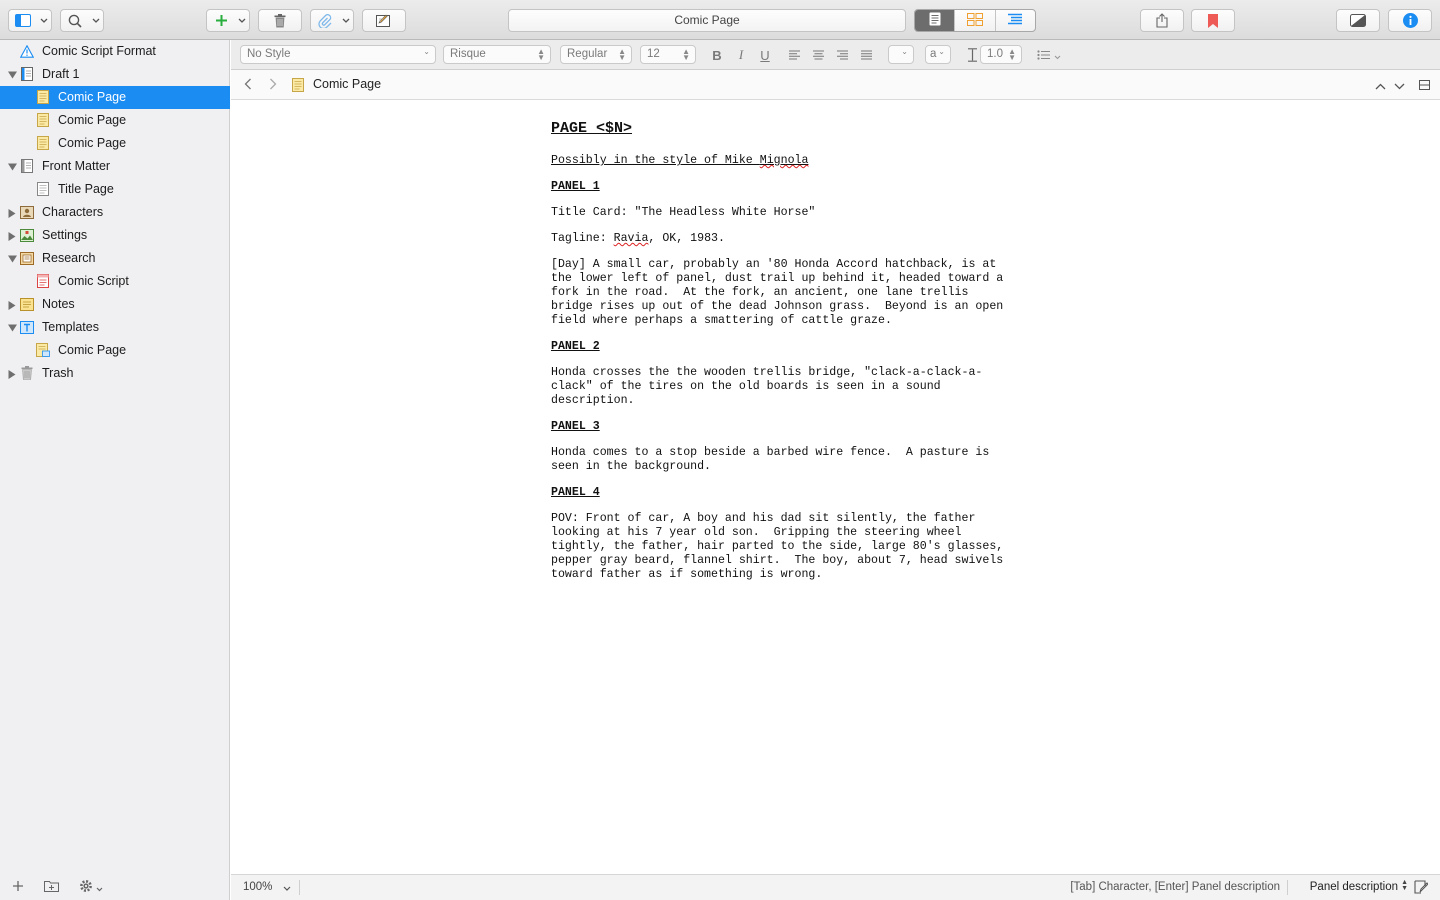 Image resolution: width=1440 pixels, height=900 pixels. Describe the element at coordinates (30, 20) in the screenshot. I see `binder-toggle-button` at that location.